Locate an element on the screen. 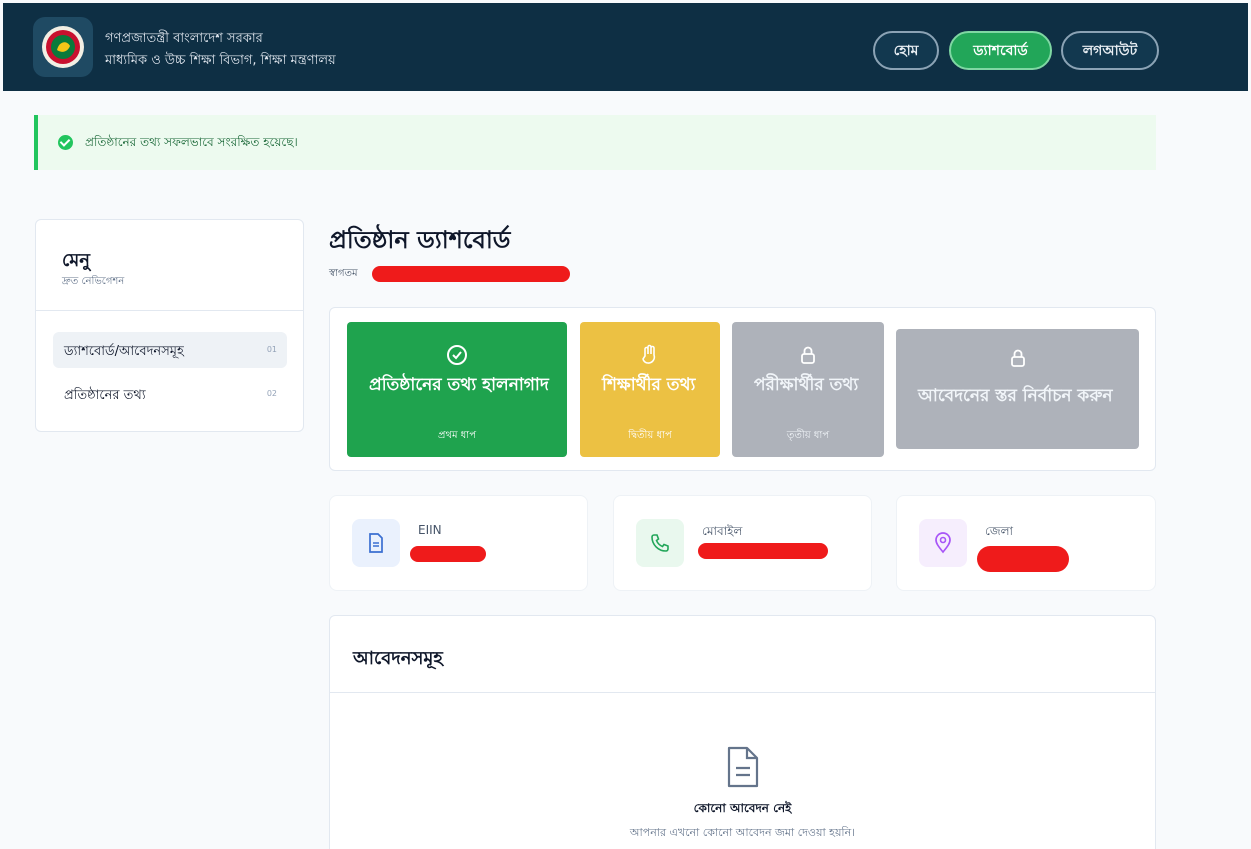  brand-line-1: গণপ্রজাতন্ত্রী বাংলাদেশ সরকার is located at coordinates (184, 38).